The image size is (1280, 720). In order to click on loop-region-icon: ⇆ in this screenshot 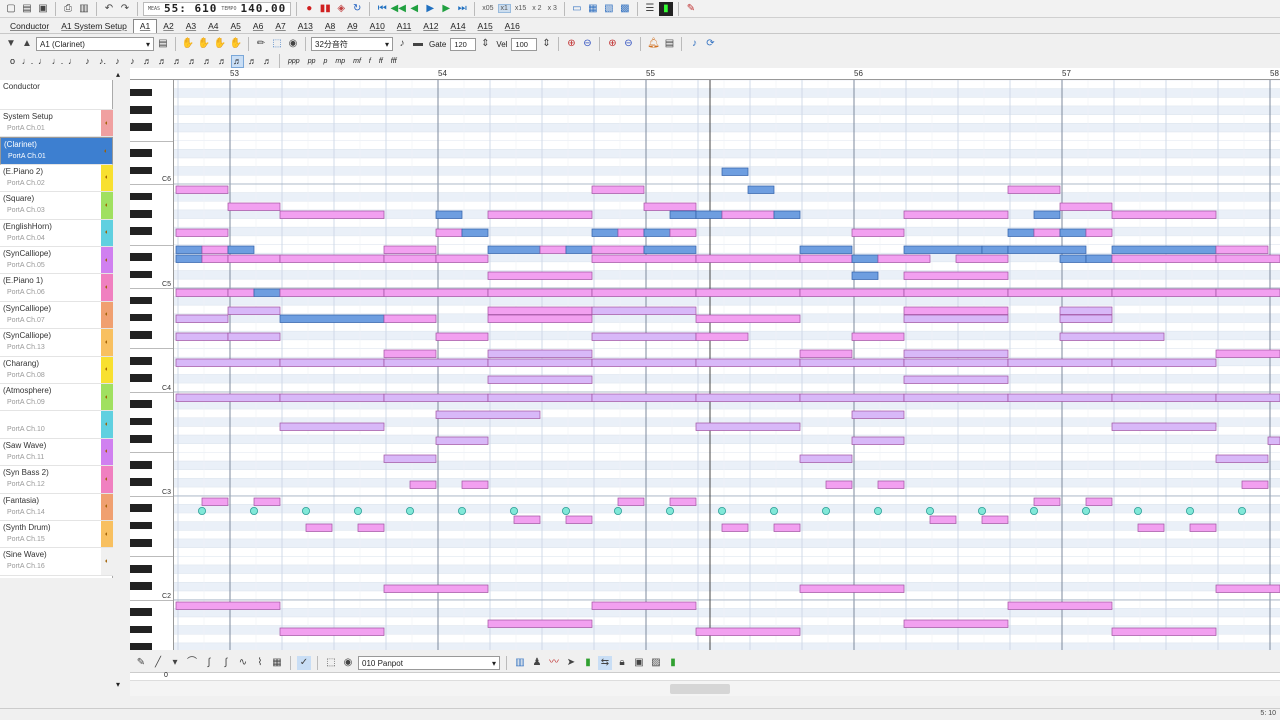, I will do `click(605, 663)`.